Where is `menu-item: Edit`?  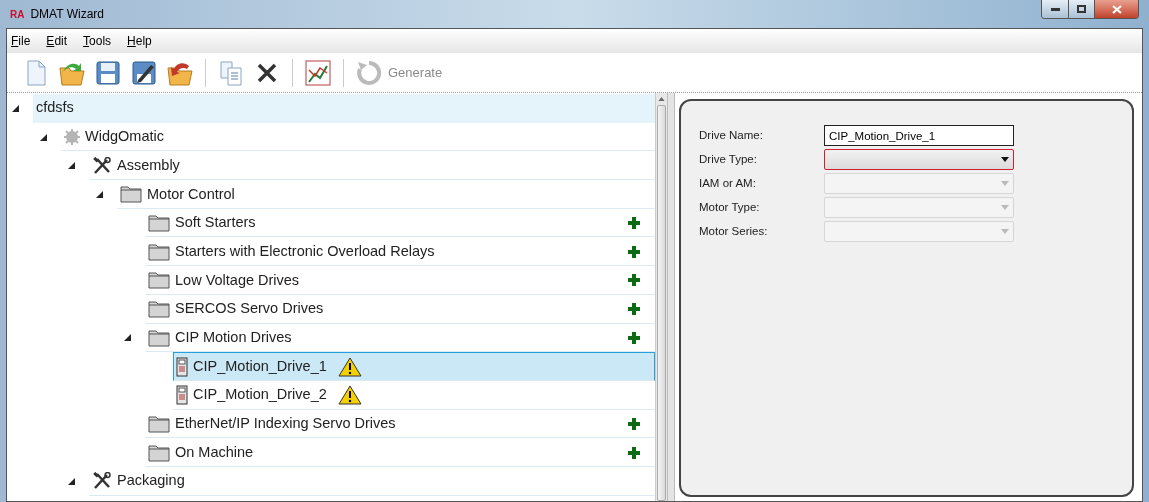 menu-item: Edit is located at coordinates (57, 41).